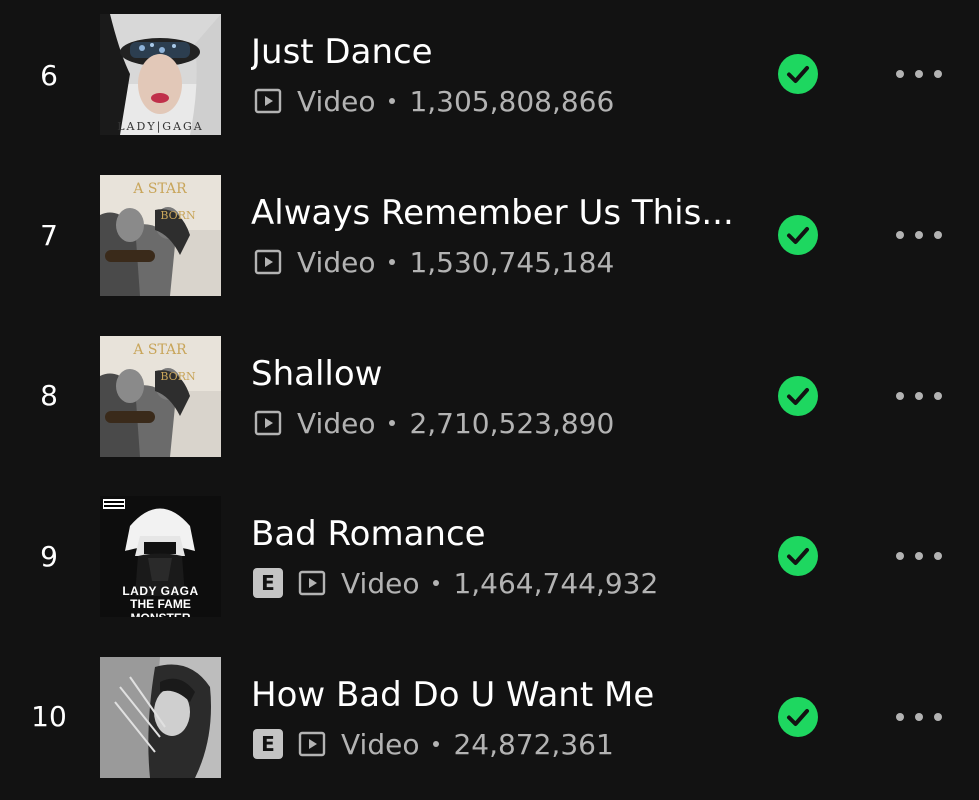 Image resolution: width=979 pixels, height=800 pixels. What do you see at coordinates (533, 744) in the screenshot?
I see `track-play-count: 24,872,361` at bounding box center [533, 744].